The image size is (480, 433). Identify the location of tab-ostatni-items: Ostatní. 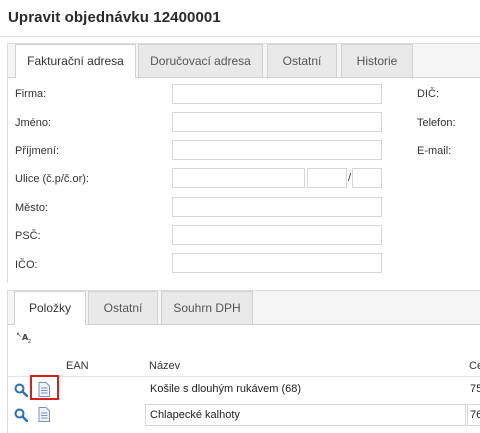
(123, 307).